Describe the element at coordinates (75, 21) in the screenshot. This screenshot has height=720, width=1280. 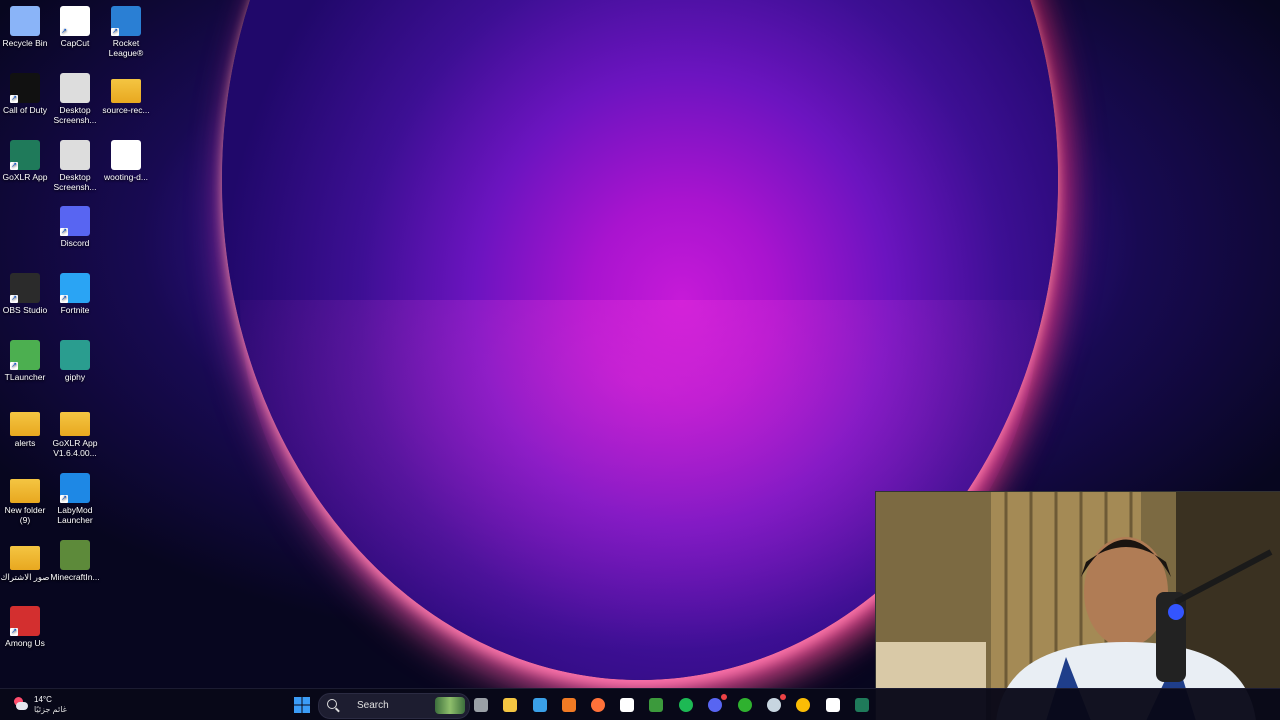
I see `capcut-icon: ↗` at that location.